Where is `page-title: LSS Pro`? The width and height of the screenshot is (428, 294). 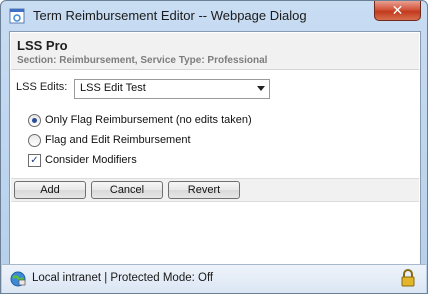
page-title: LSS Pro is located at coordinates (42, 45).